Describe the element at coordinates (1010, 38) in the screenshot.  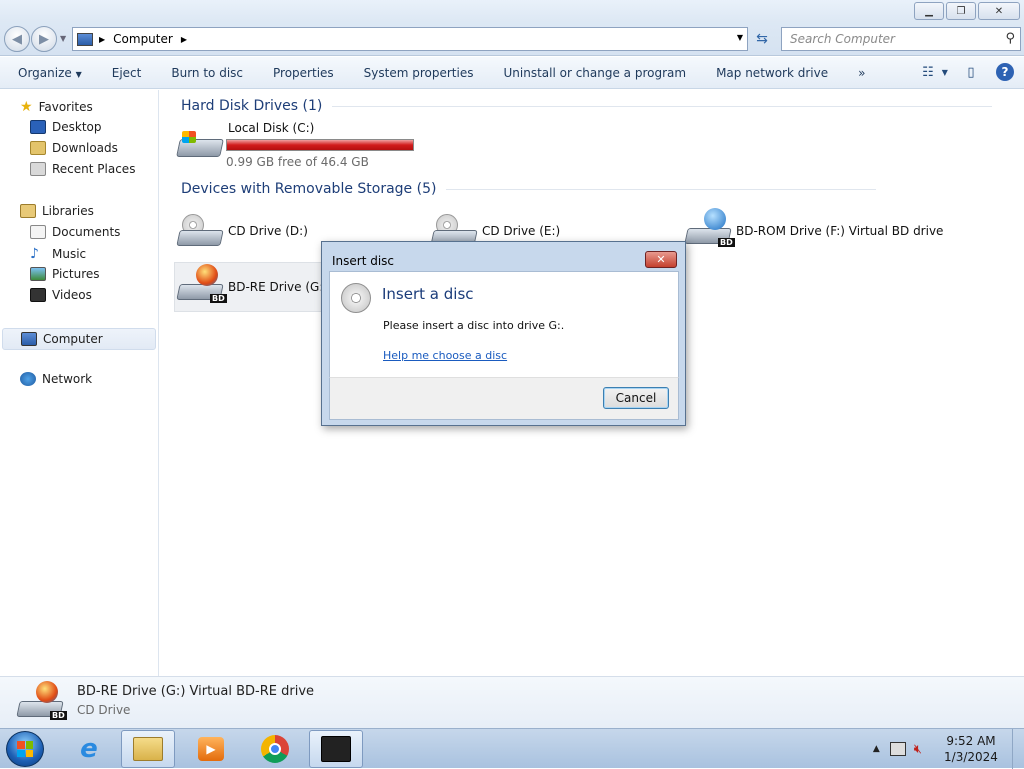
I see `search-icon: ⚲` at that location.